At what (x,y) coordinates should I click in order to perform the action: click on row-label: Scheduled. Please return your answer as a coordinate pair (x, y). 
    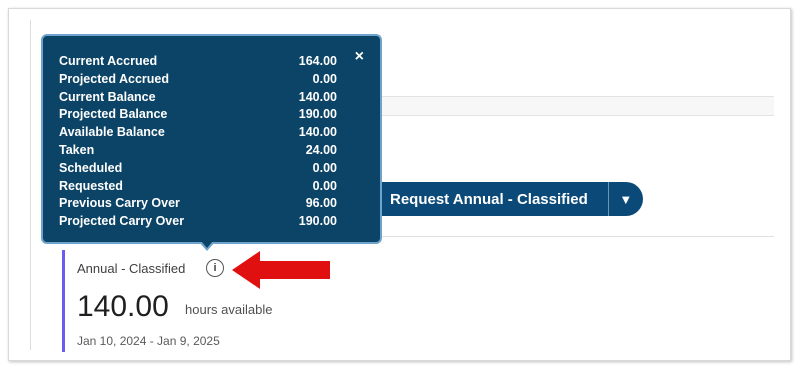
    Looking at the image, I should click on (91, 167).